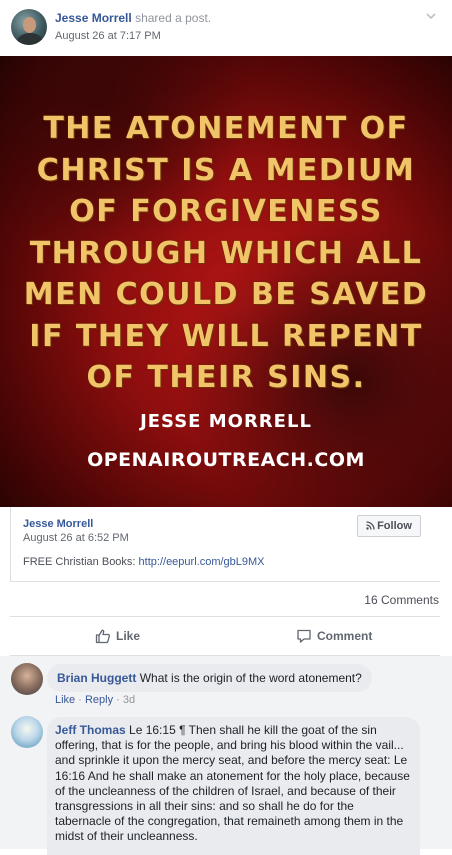 The width and height of the screenshot is (452, 855). What do you see at coordinates (108, 36) in the screenshot?
I see `post-date: August 26 at 7:17 PM` at bounding box center [108, 36].